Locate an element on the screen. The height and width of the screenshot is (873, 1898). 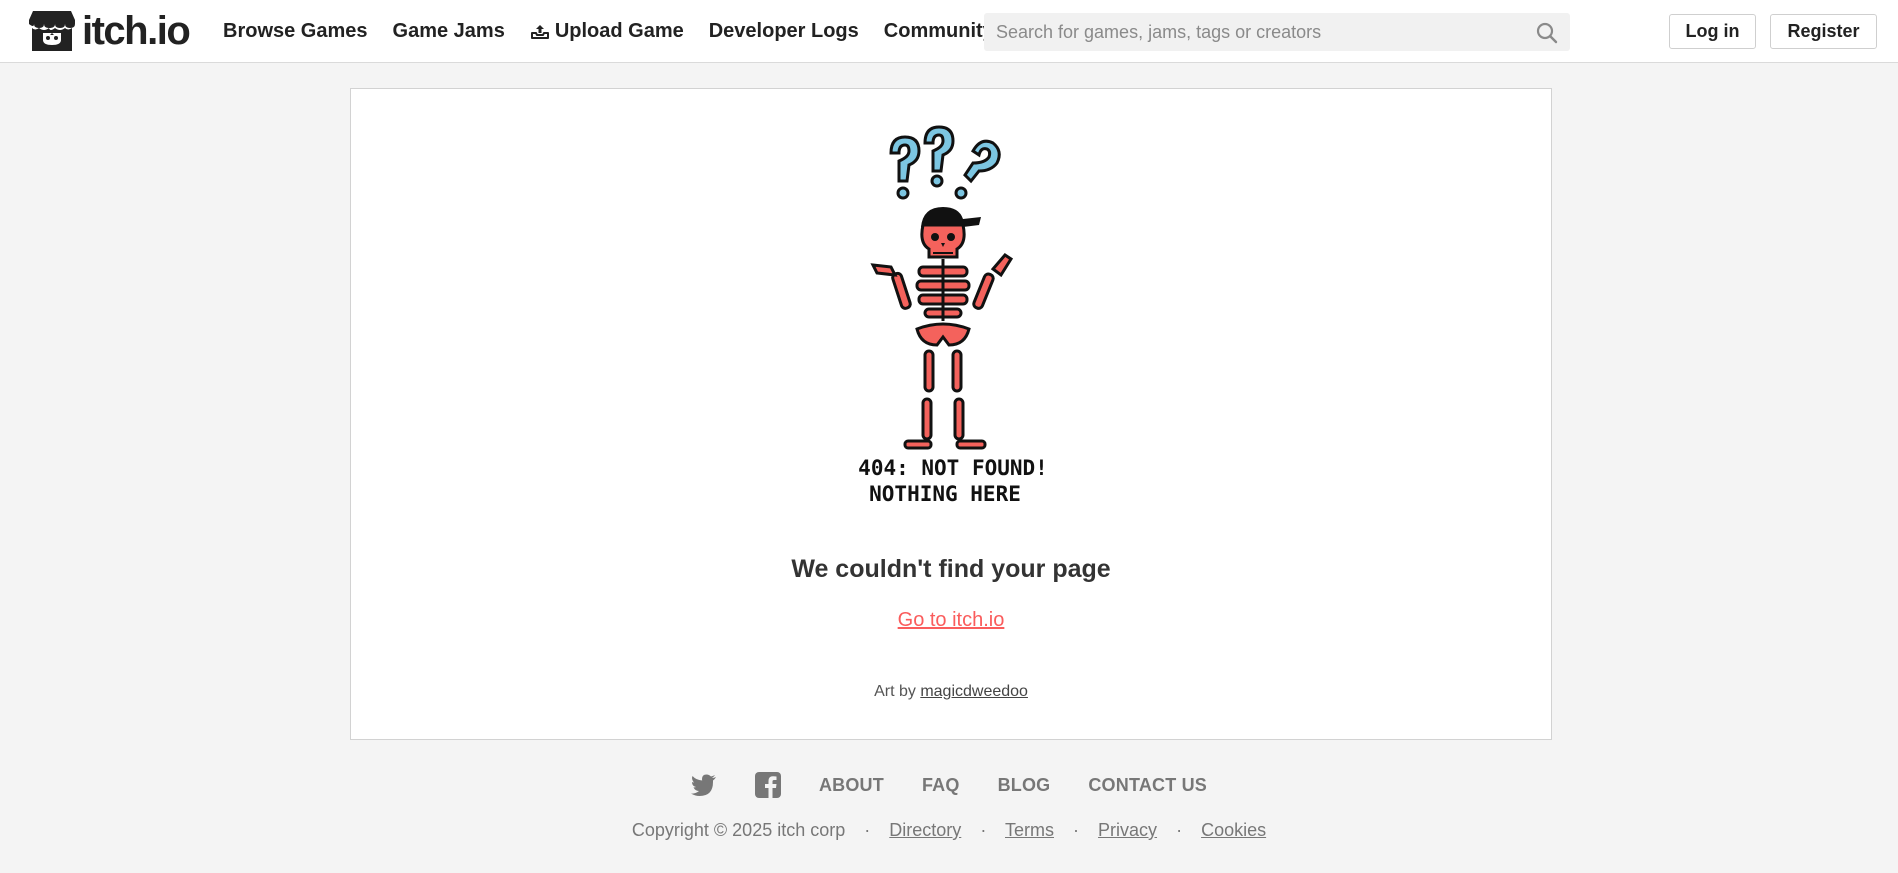
nav-label: Developer Logs is located at coordinates (783, 31).